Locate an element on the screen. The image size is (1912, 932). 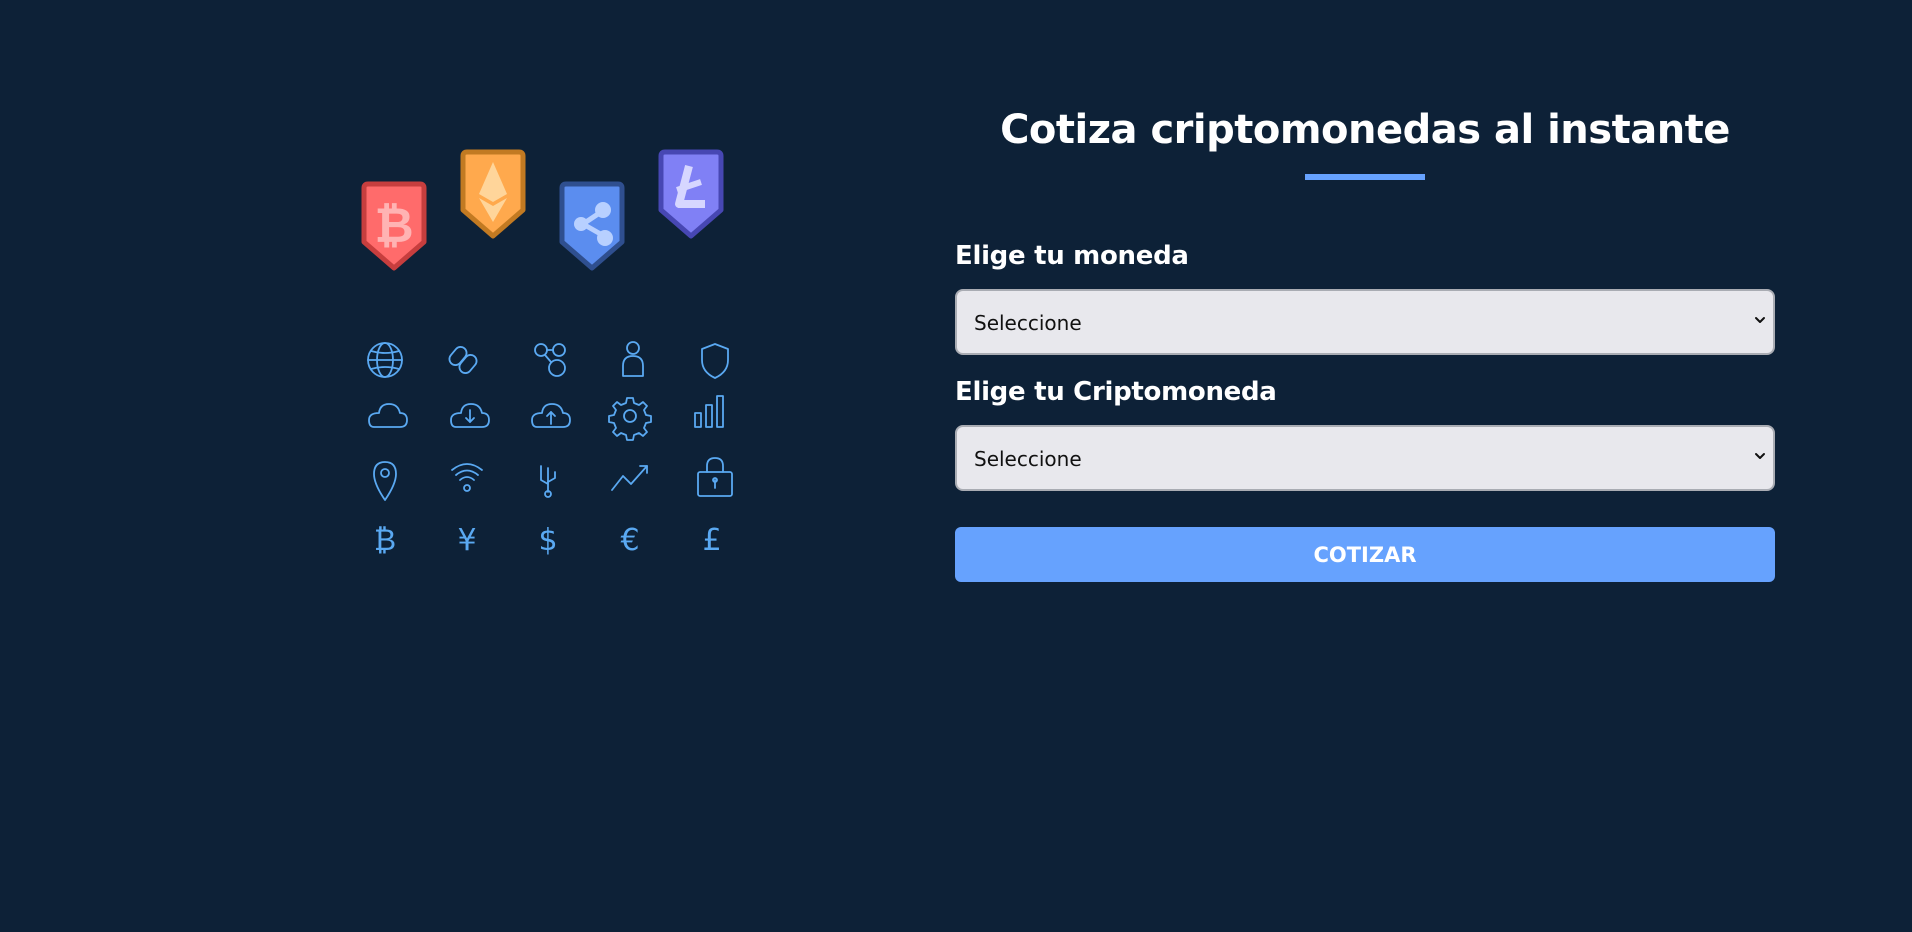
dollar-sign-icon: $ is located at coordinates (547, 540).